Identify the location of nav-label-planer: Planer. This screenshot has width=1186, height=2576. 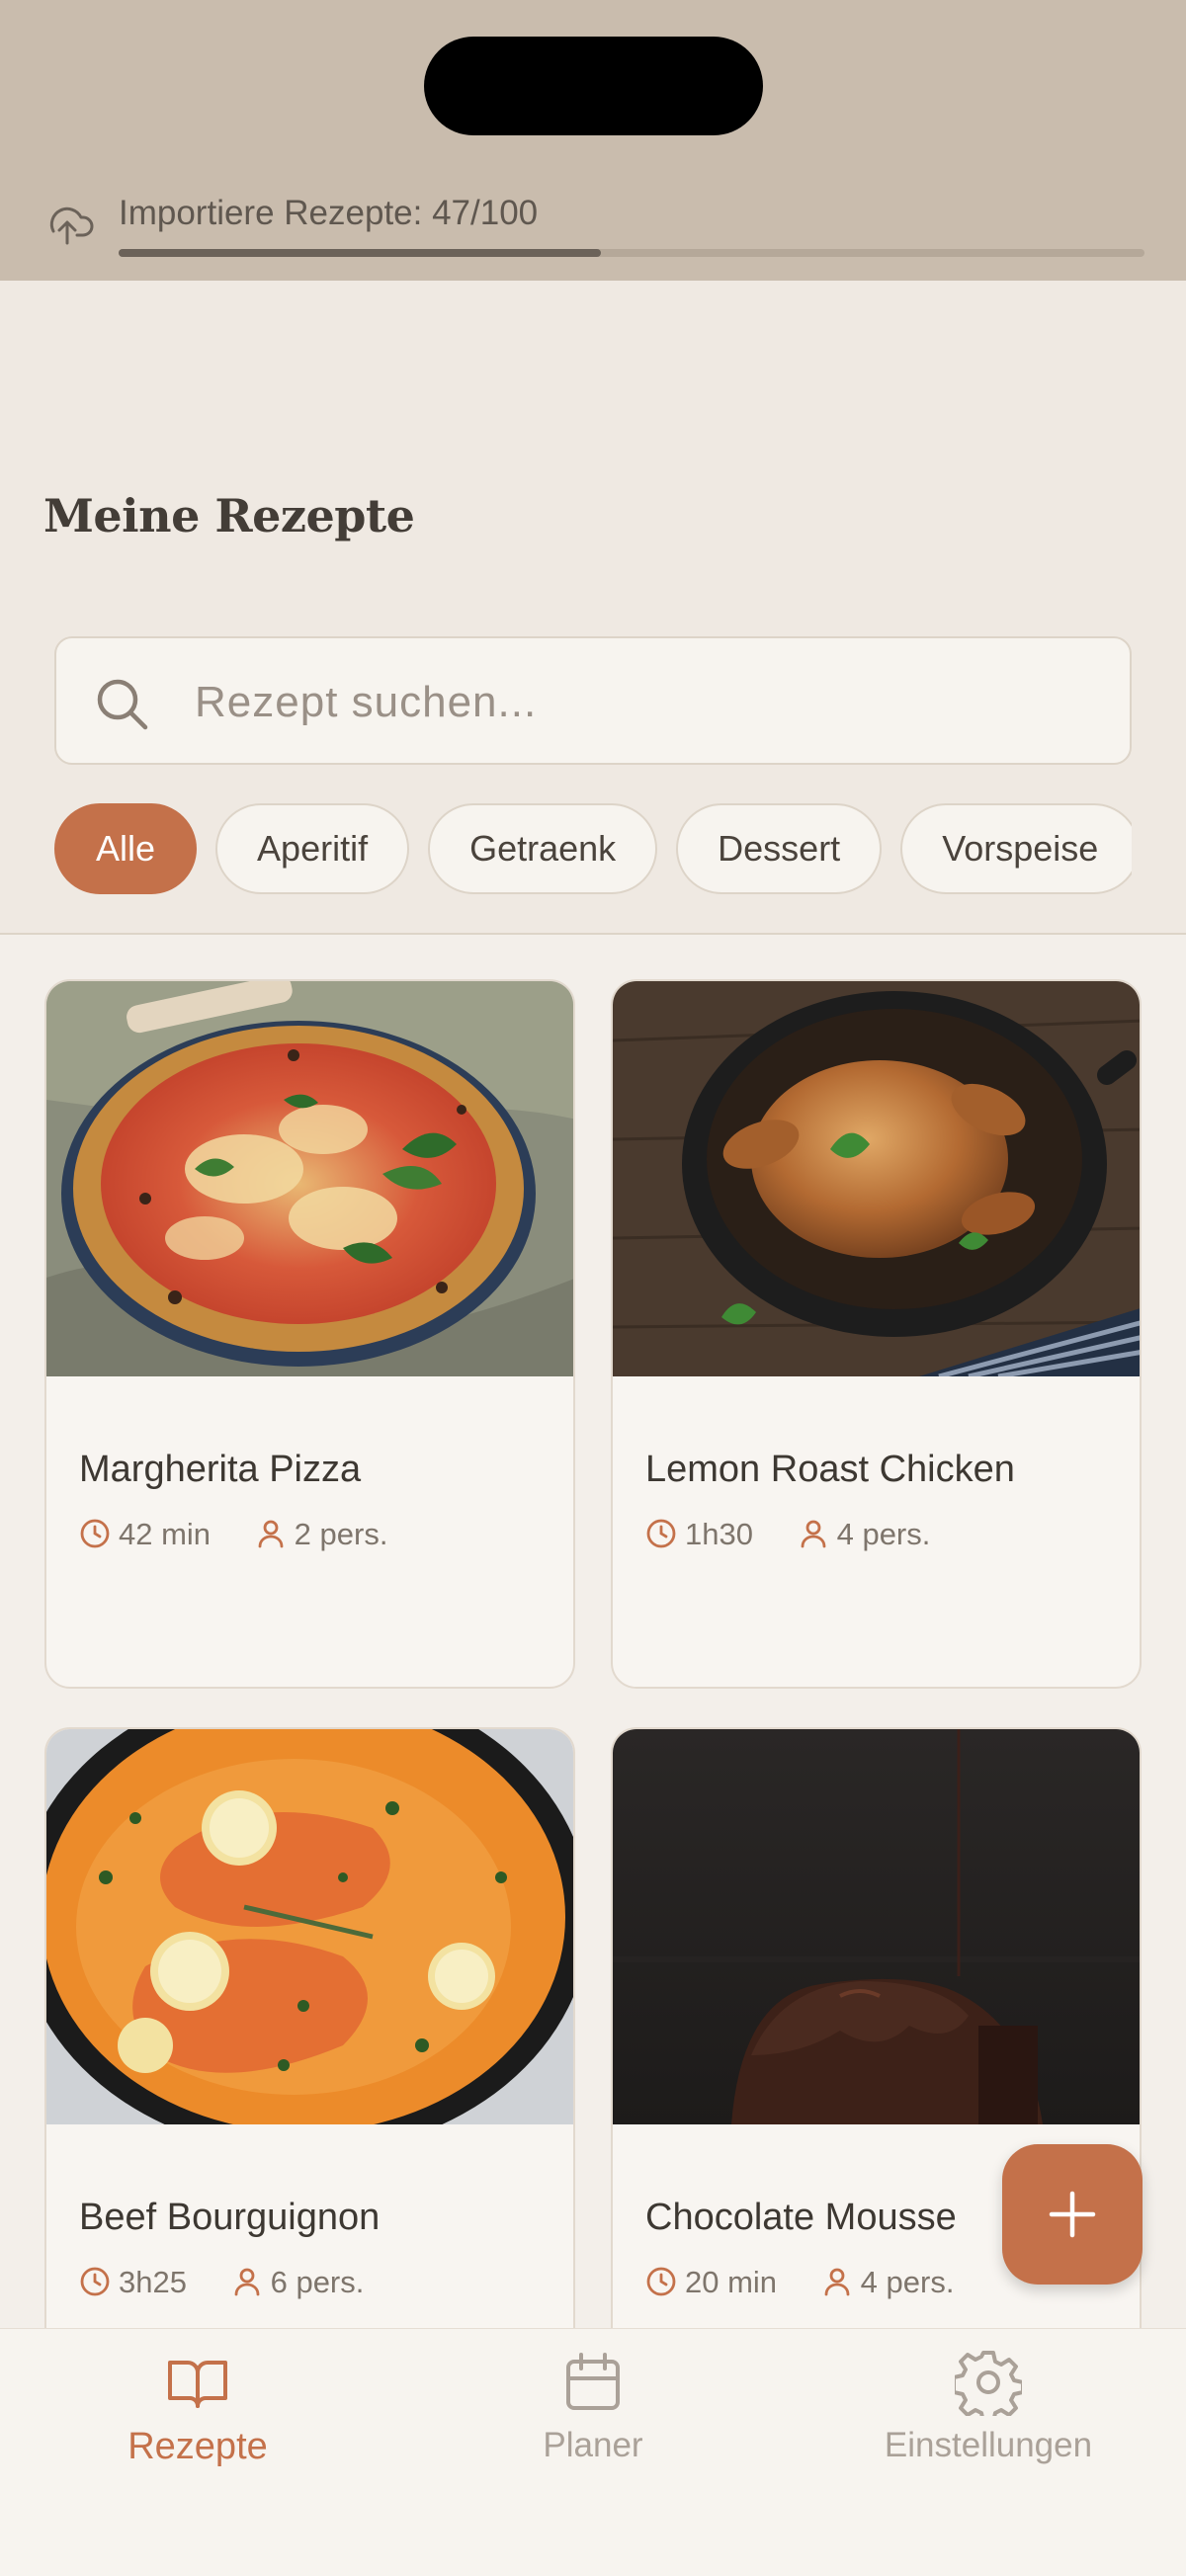
(593, 2445).